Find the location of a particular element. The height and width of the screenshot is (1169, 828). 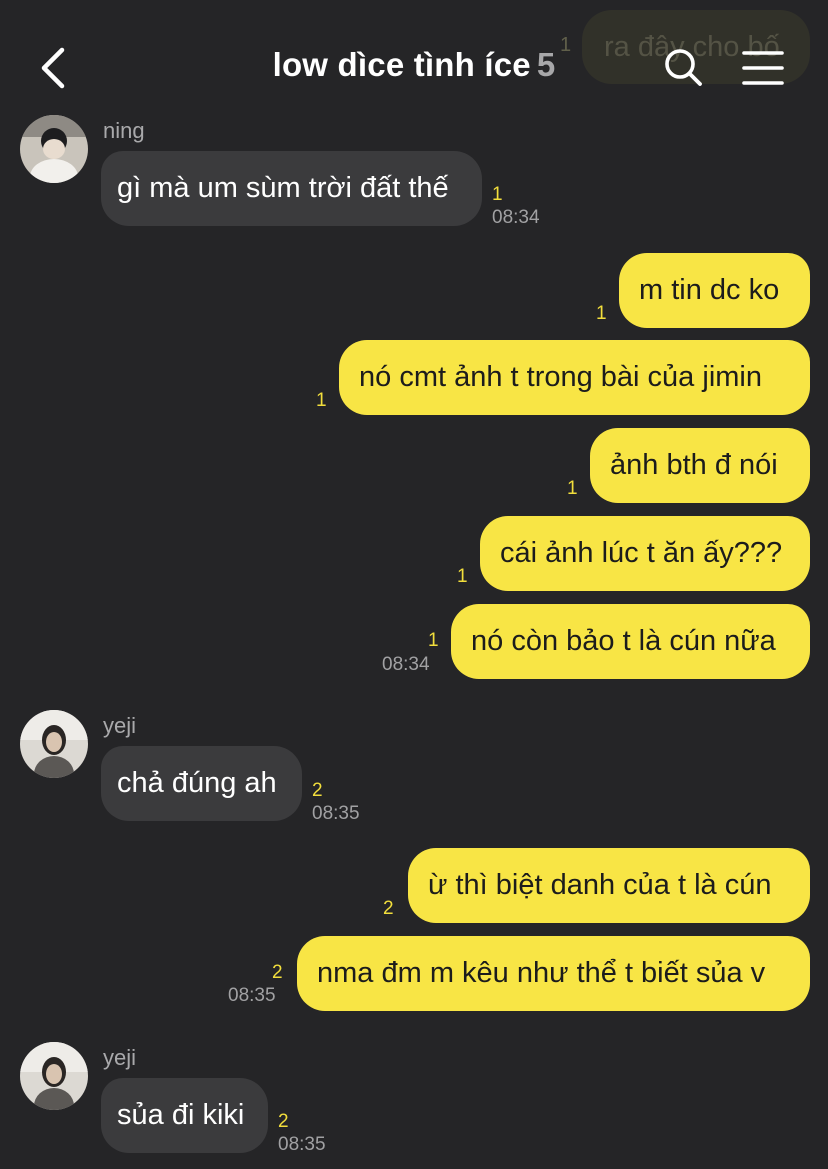

avatar-ning-image is located at coordinates (54, 149).